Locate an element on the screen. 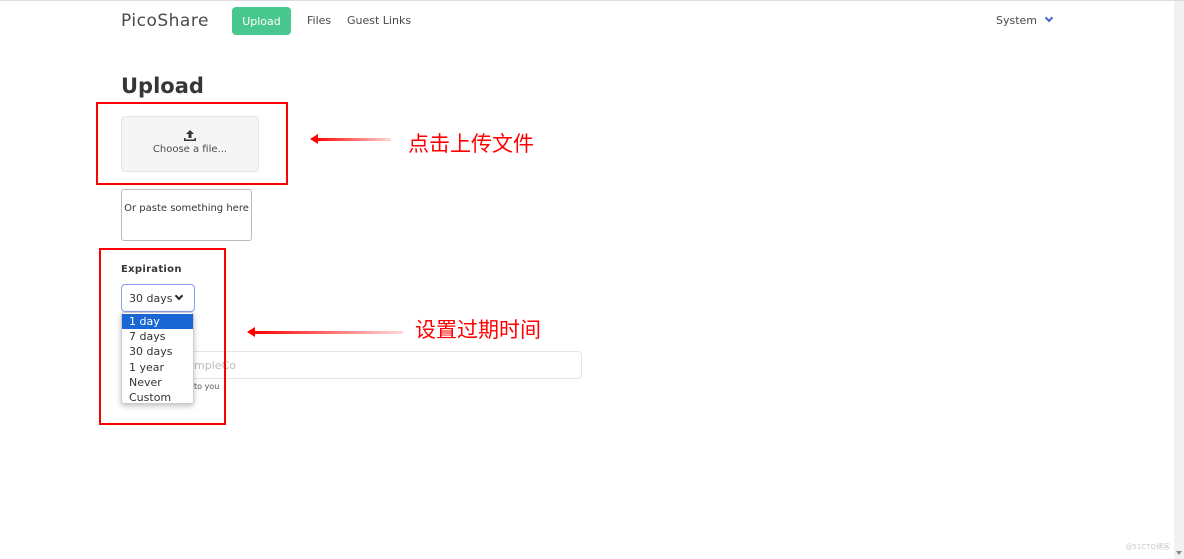 The width and height of the screenshot is (1184, 559). annotation-box-upload is located at coordinates (192, 143).